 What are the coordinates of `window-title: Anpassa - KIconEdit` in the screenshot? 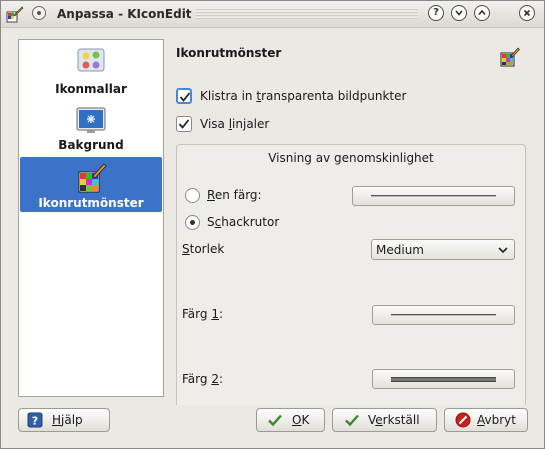 It's located at (124, 14).